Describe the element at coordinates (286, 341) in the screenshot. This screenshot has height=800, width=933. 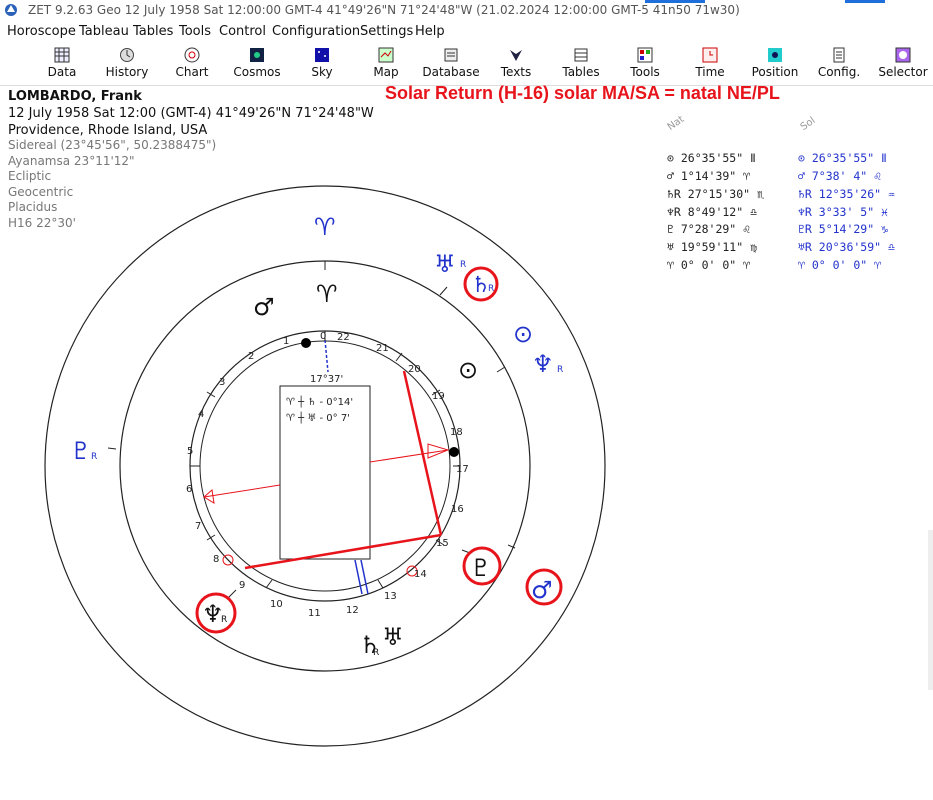
I see `house-number: 1` at that location.